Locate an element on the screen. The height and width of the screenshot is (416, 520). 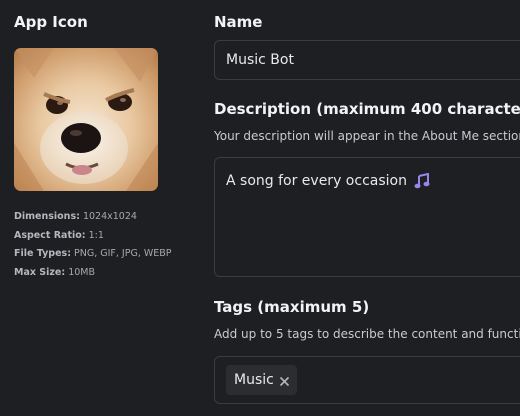
dog-avatar-illustration is located at coordinates (86, 119).